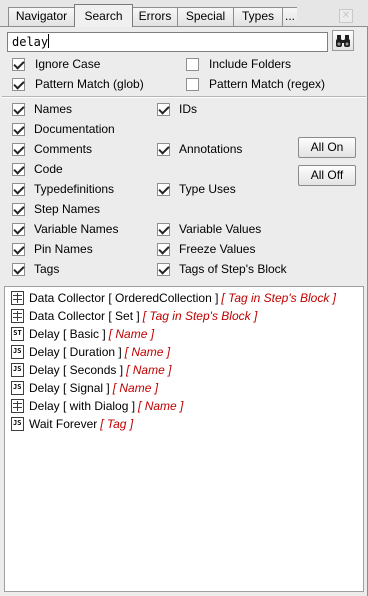 The height and width of the screenshot is (596, 368). I want to click on search-button, so click(343, 40).